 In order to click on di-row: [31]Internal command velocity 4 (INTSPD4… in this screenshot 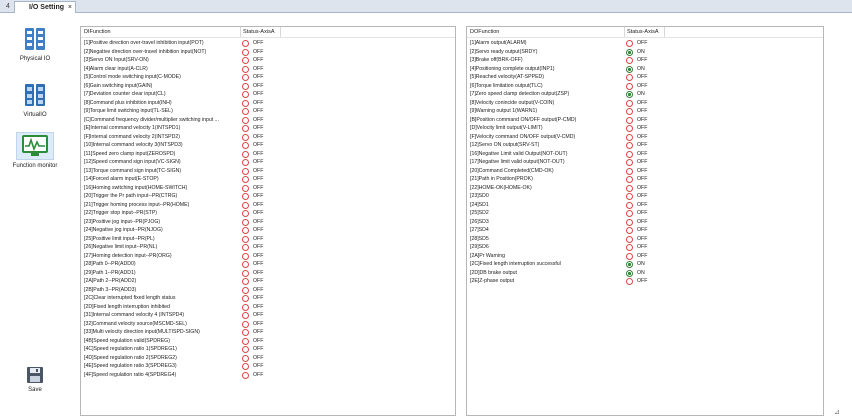, I will do `click(268, 315)`.